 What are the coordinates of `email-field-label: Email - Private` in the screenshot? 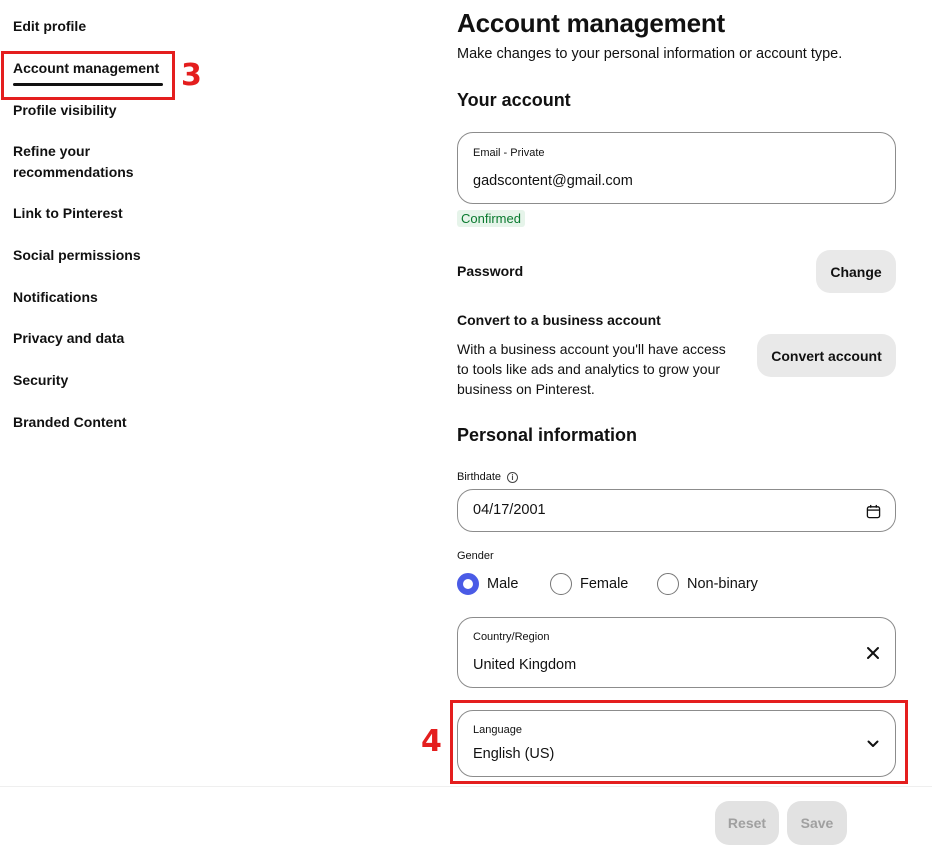 It's located at (509, 153).